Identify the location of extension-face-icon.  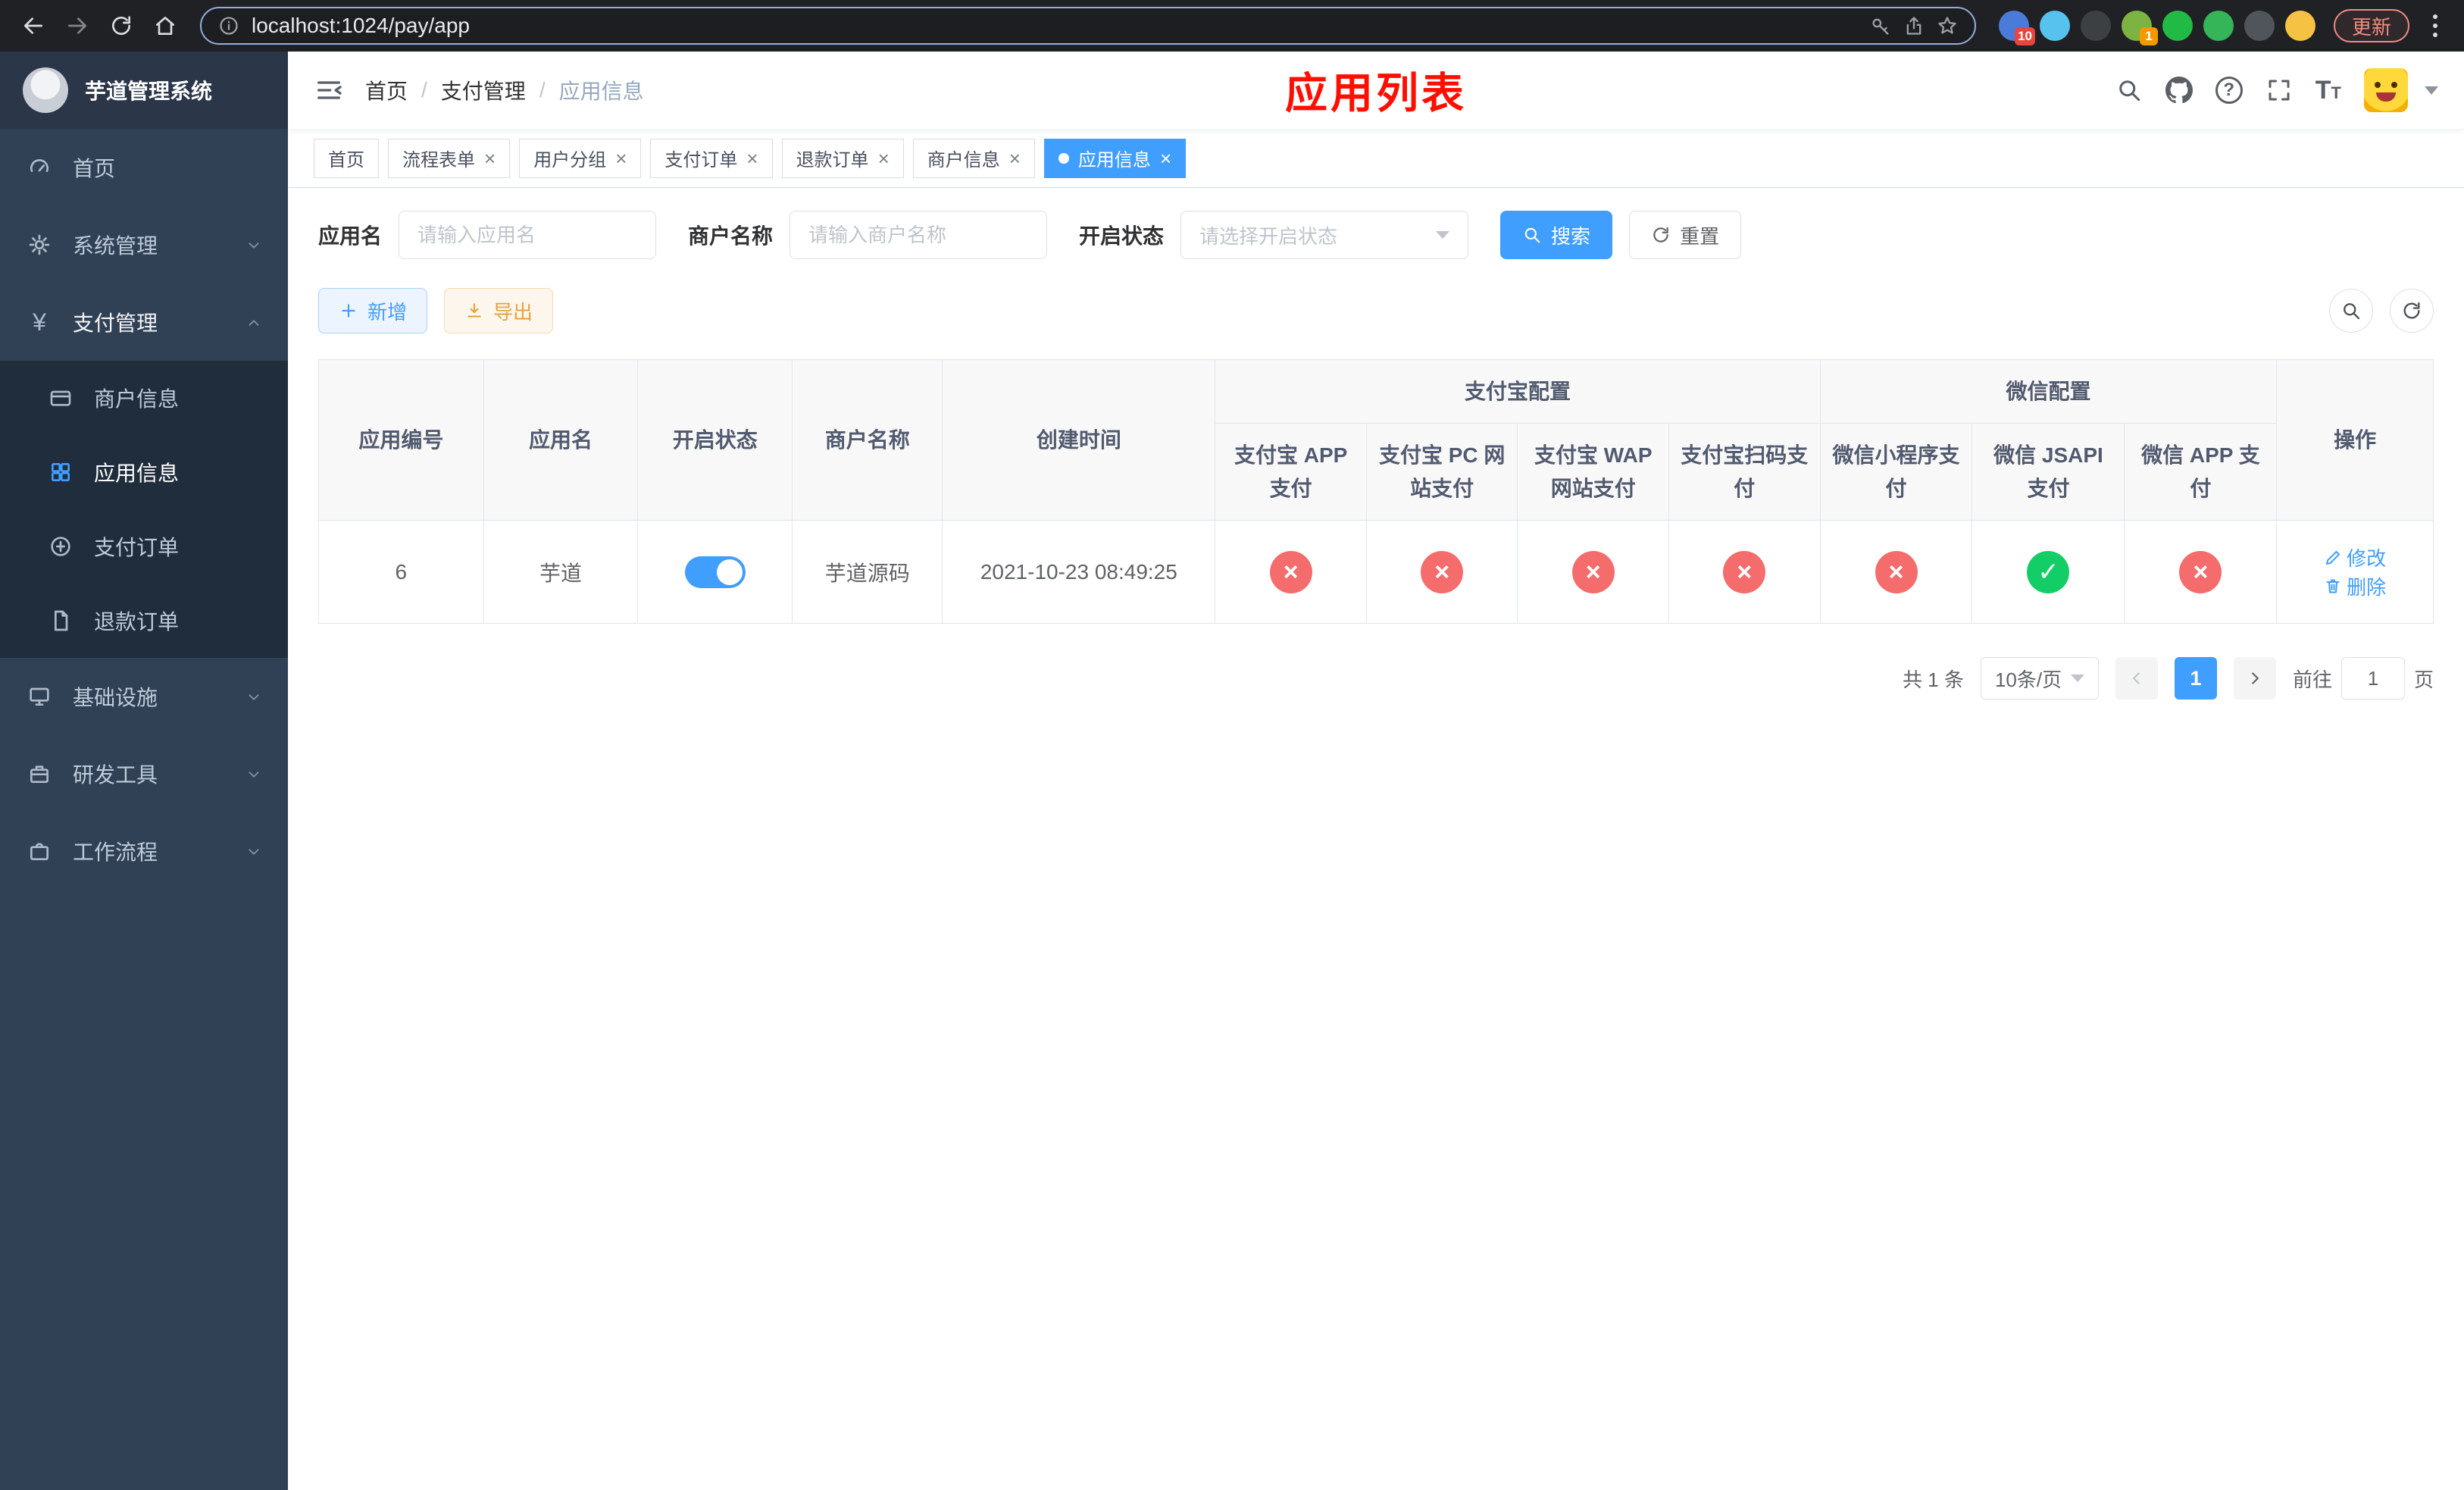
(2299, 26).